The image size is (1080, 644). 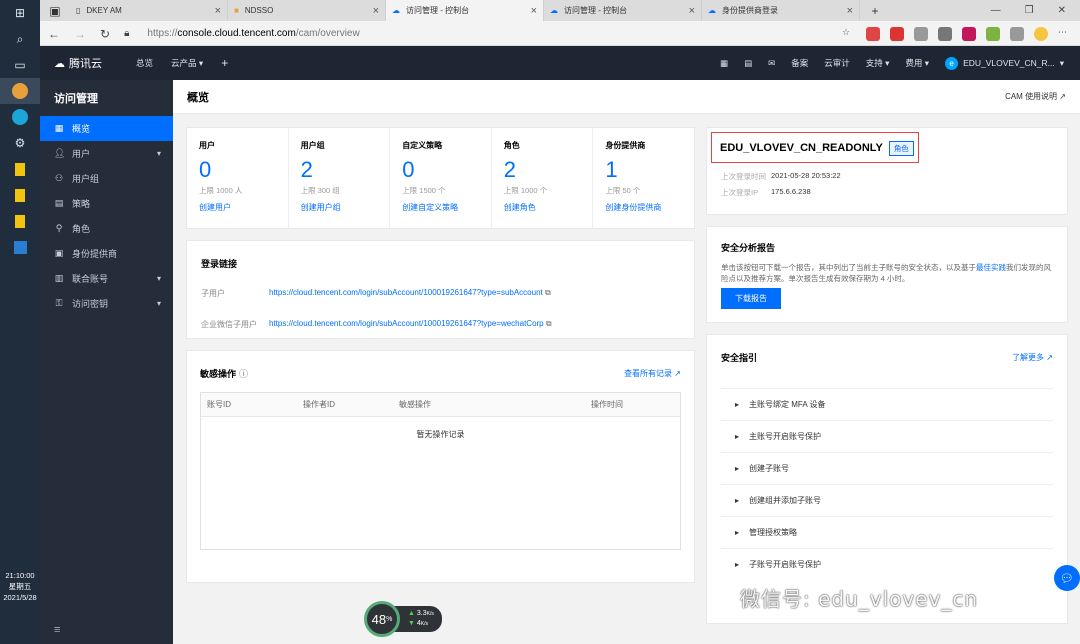 I want to click on tab-actions-icon: ▣, so click(x=55, y=10).